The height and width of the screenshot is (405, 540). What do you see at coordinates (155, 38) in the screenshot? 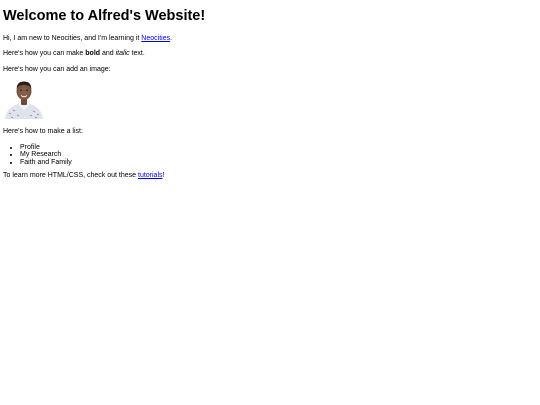
I see `neocities-link: Neocities` at bounding box center [155, 38].